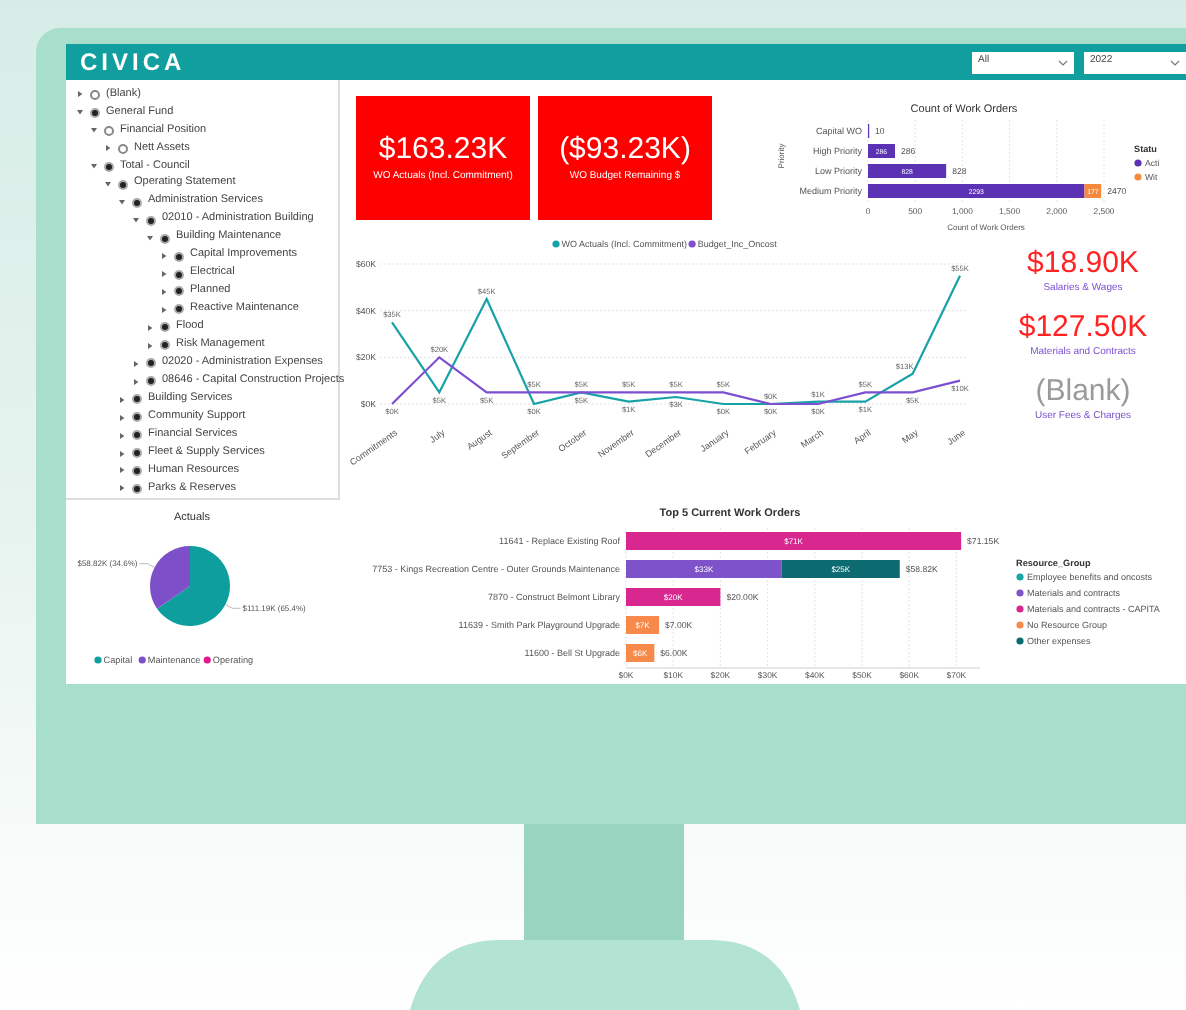 Image resolution: width=1186 pixels, height=1010 pixels. Describe the element at coordinates (1083, 391) in the screenshot. I see `kpi-value: (Blank)` at that location.